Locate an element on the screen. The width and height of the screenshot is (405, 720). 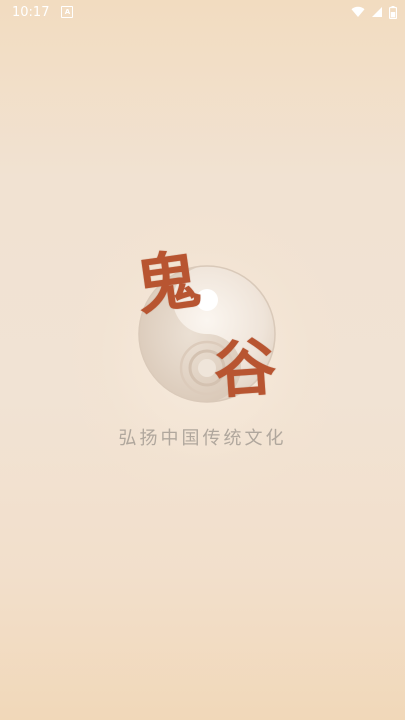
slogan-text: 弘扬中国传统文化 is located at coordinates (202, 438).